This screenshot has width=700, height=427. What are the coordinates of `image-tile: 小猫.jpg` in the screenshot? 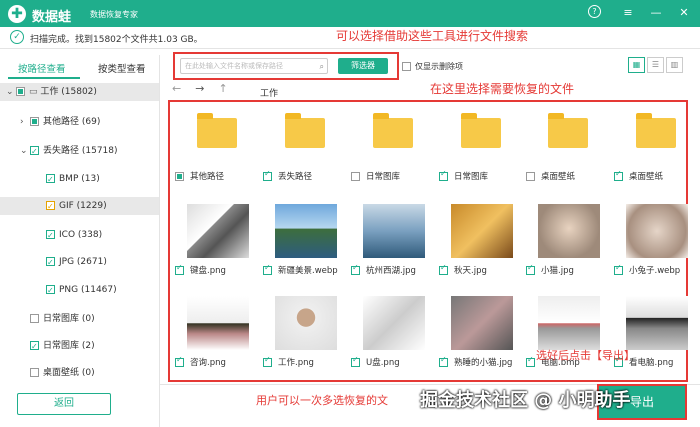 It's located at (566, 246).